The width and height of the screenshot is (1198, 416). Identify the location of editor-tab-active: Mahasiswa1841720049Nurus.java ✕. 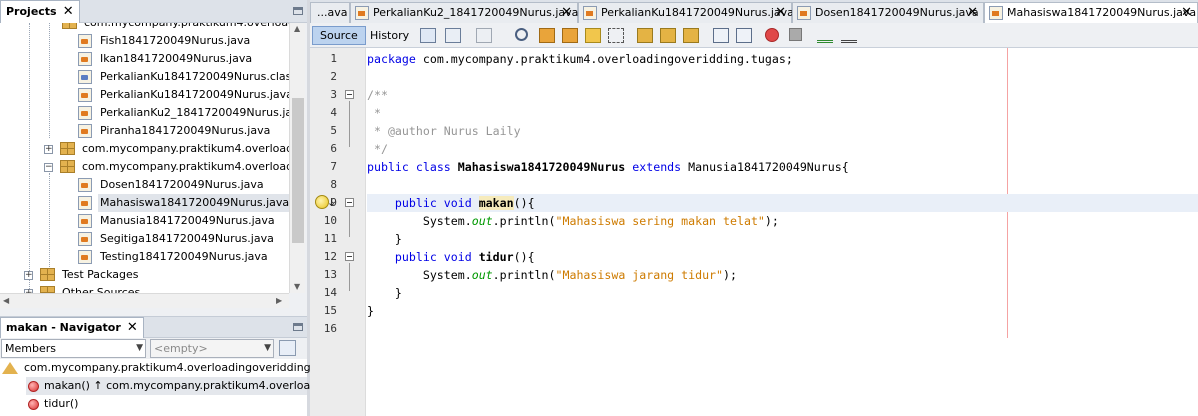
(1091, 12).